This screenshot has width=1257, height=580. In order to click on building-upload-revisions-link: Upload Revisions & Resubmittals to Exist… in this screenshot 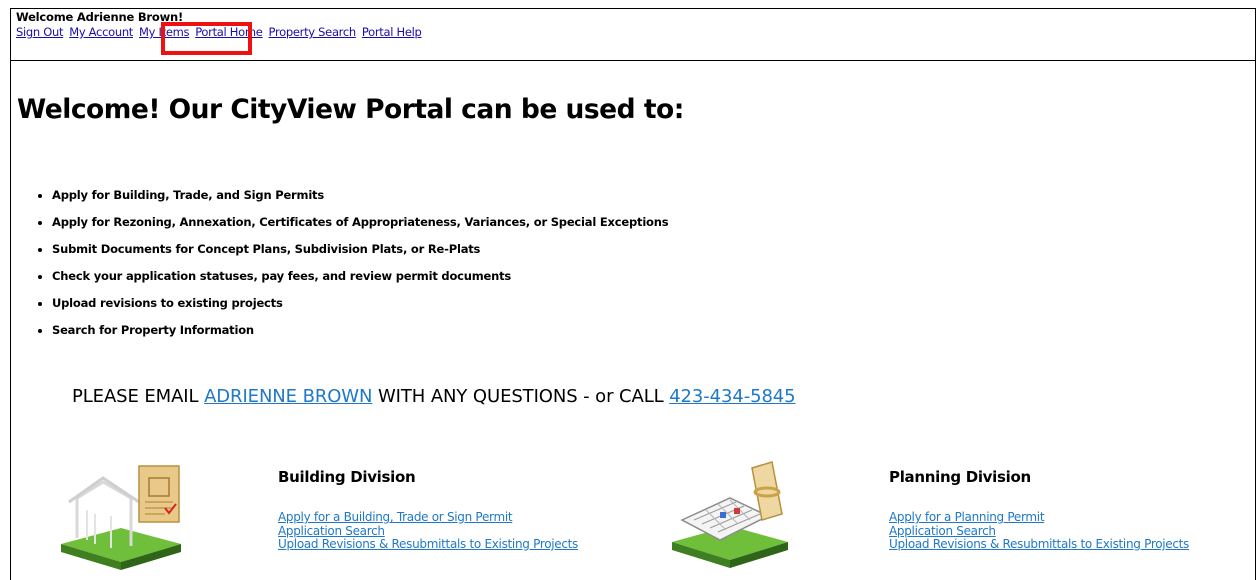, I will do `click(428, 544)`.